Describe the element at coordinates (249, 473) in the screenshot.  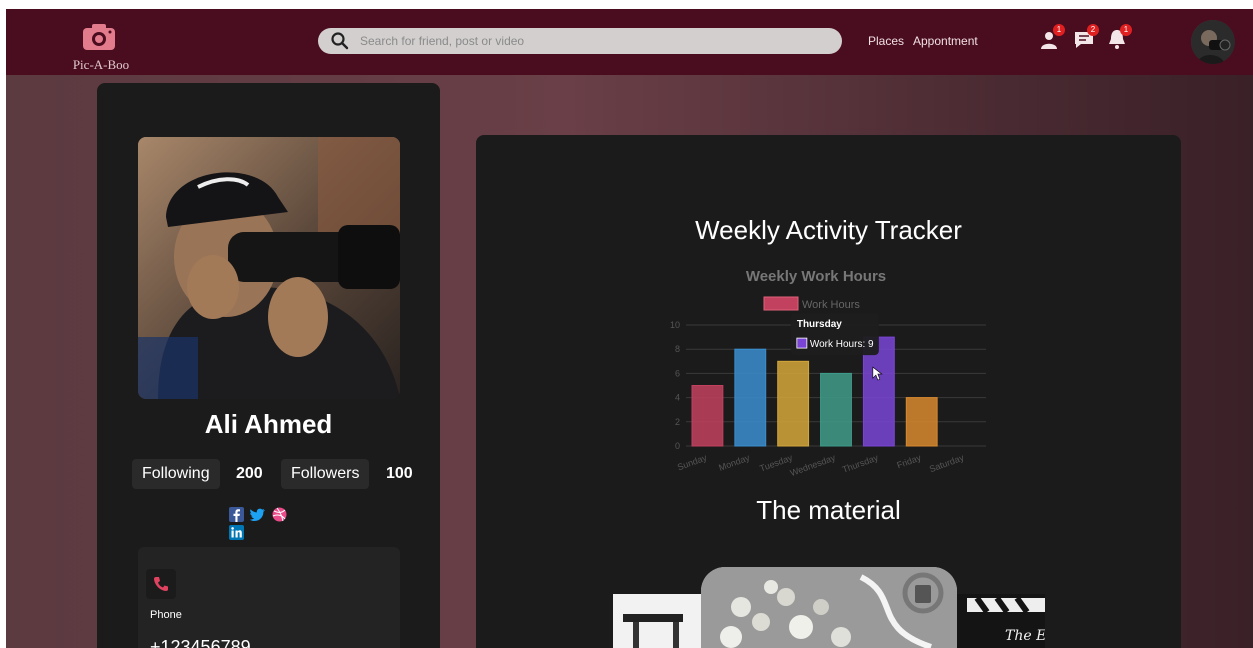
I see `following-count: 200` at that location.